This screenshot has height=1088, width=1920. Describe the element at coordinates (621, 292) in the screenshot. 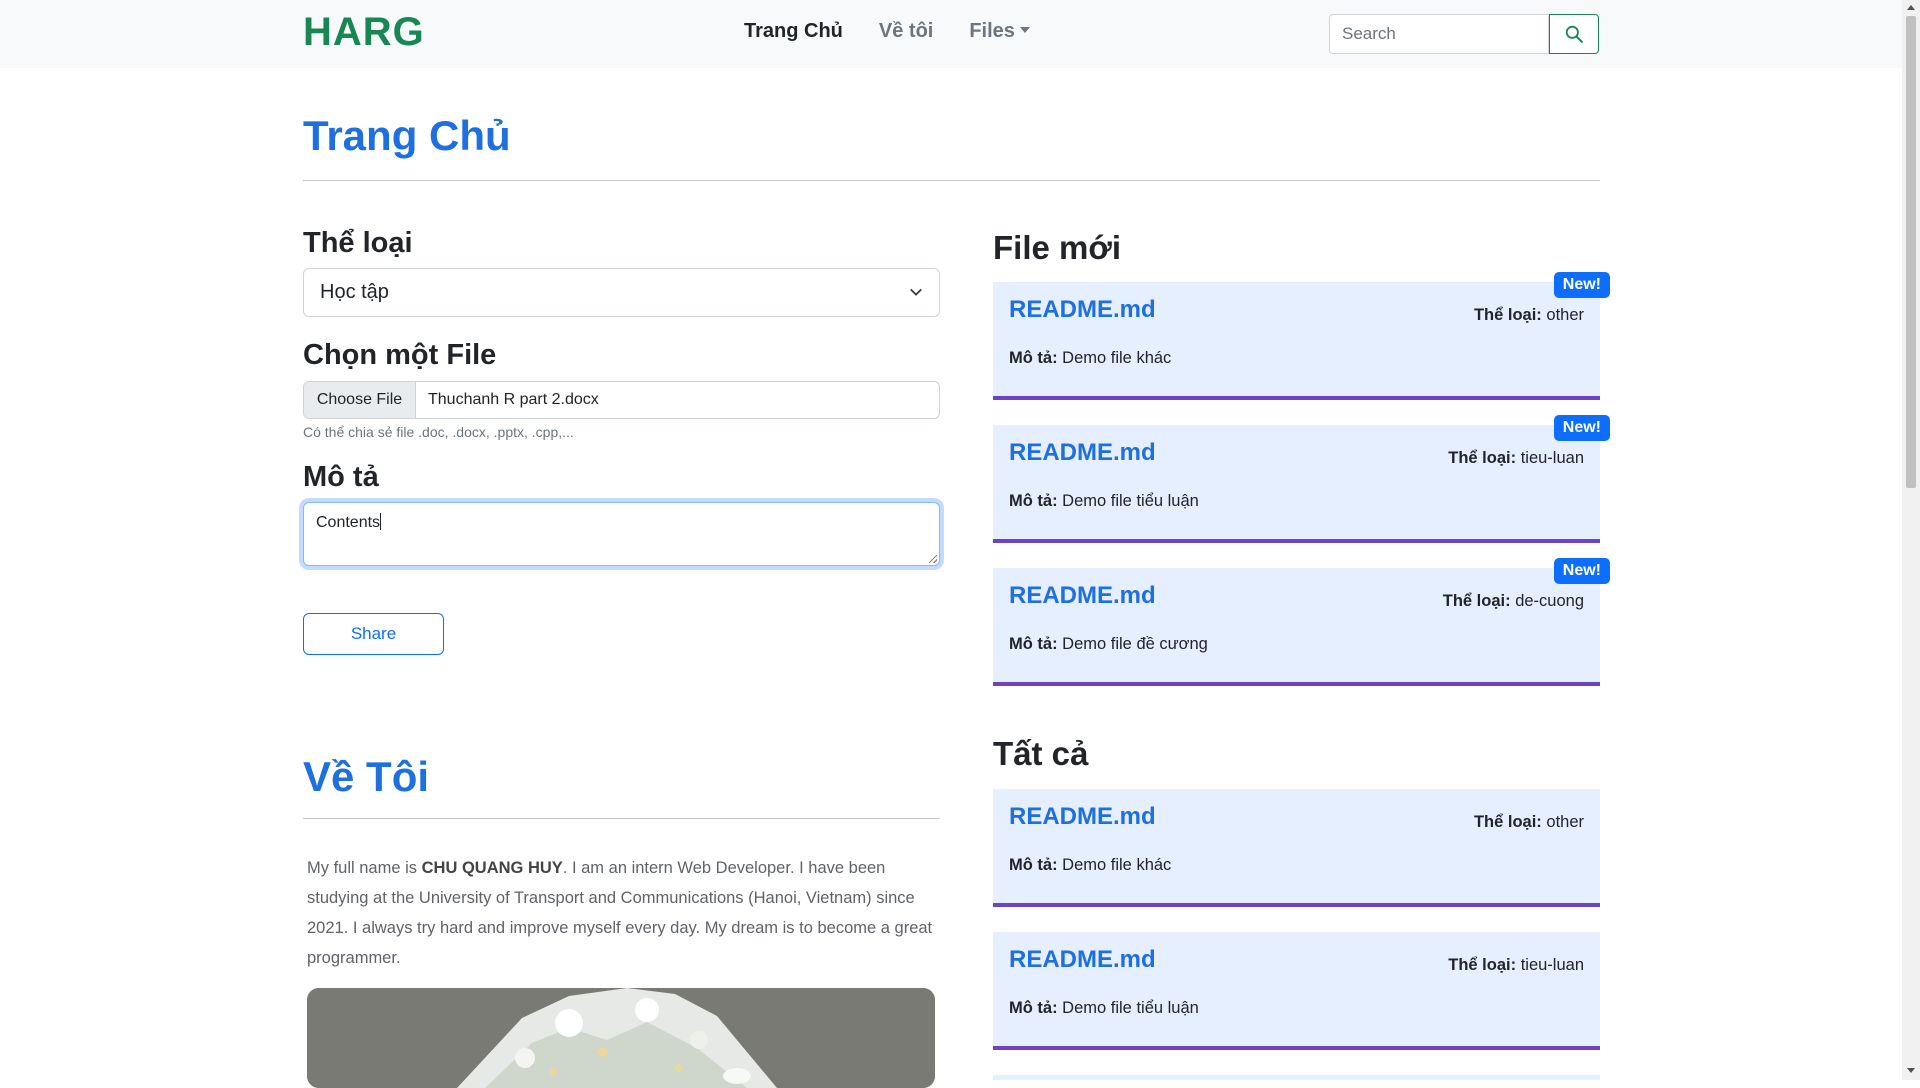

I see `category-select: Học tập` at that location.